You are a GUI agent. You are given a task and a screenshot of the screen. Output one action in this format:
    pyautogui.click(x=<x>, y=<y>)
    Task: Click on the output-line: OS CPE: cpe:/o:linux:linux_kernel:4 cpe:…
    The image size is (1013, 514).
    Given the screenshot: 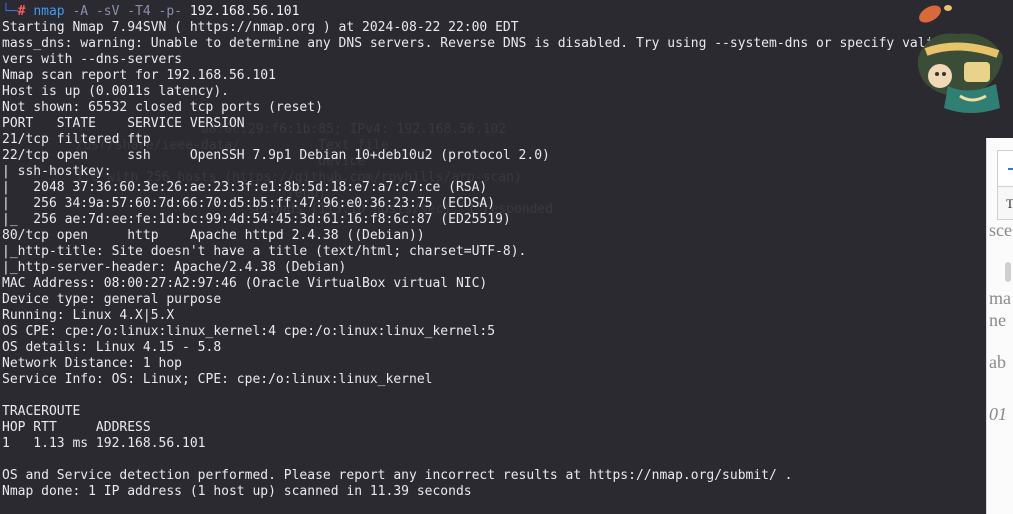 What is the action you would take?
    pyautogui.click(x=249, y=331)
    